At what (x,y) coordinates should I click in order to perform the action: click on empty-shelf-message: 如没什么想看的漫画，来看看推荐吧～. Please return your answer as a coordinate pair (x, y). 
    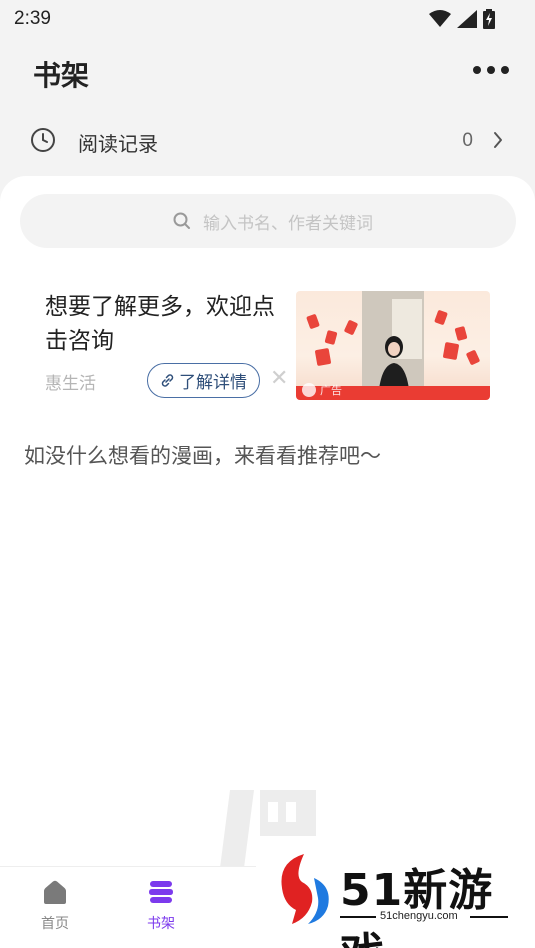
    Looking at the image, I should click on (202, 456).